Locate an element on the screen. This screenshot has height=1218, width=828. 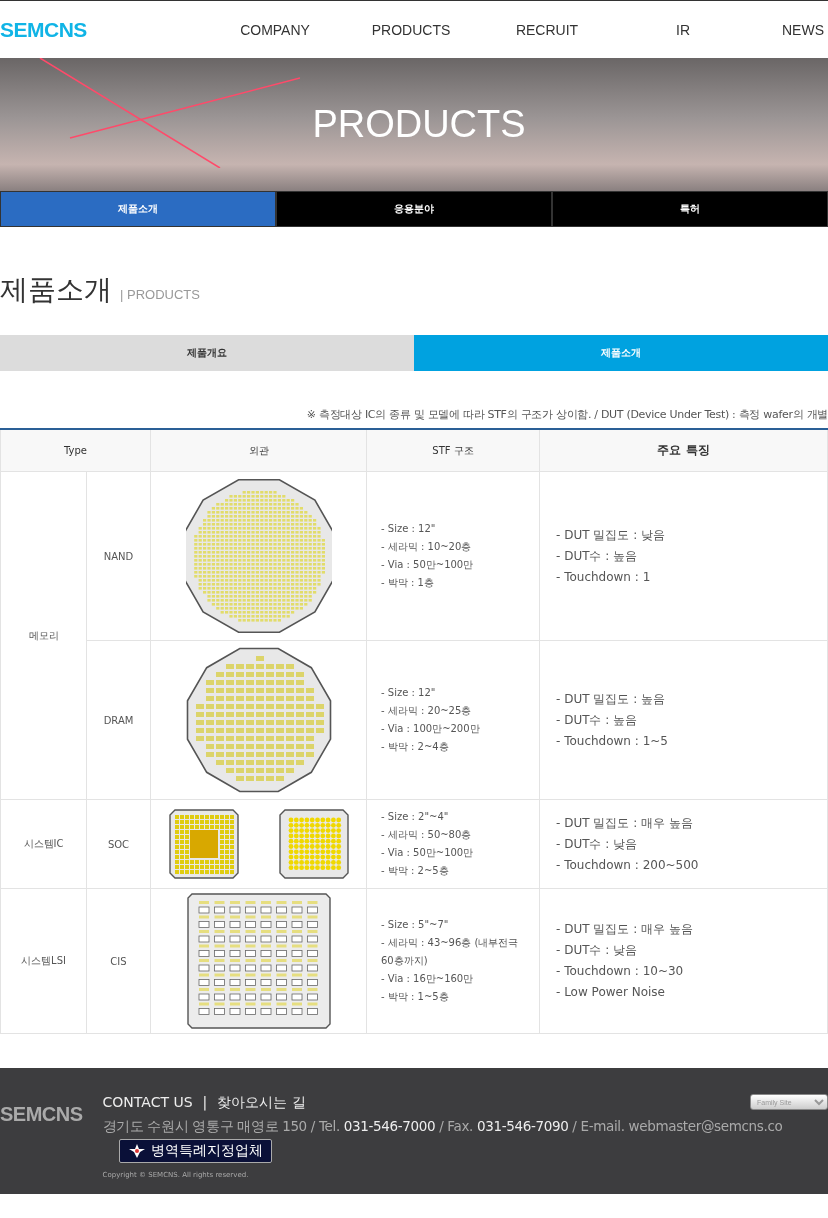
structure-spec: - 박막 : 2~4층 is located at coordinates (415, 747).